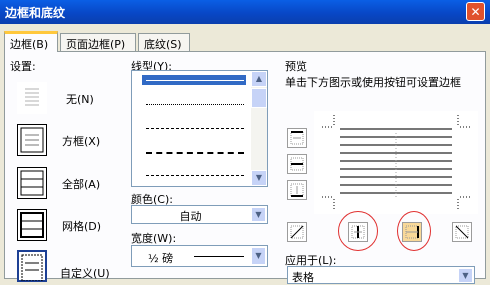 This screenshot has height=285, width=490. I want to click on tab-borders-label: 边框(B), so click(29, 44).